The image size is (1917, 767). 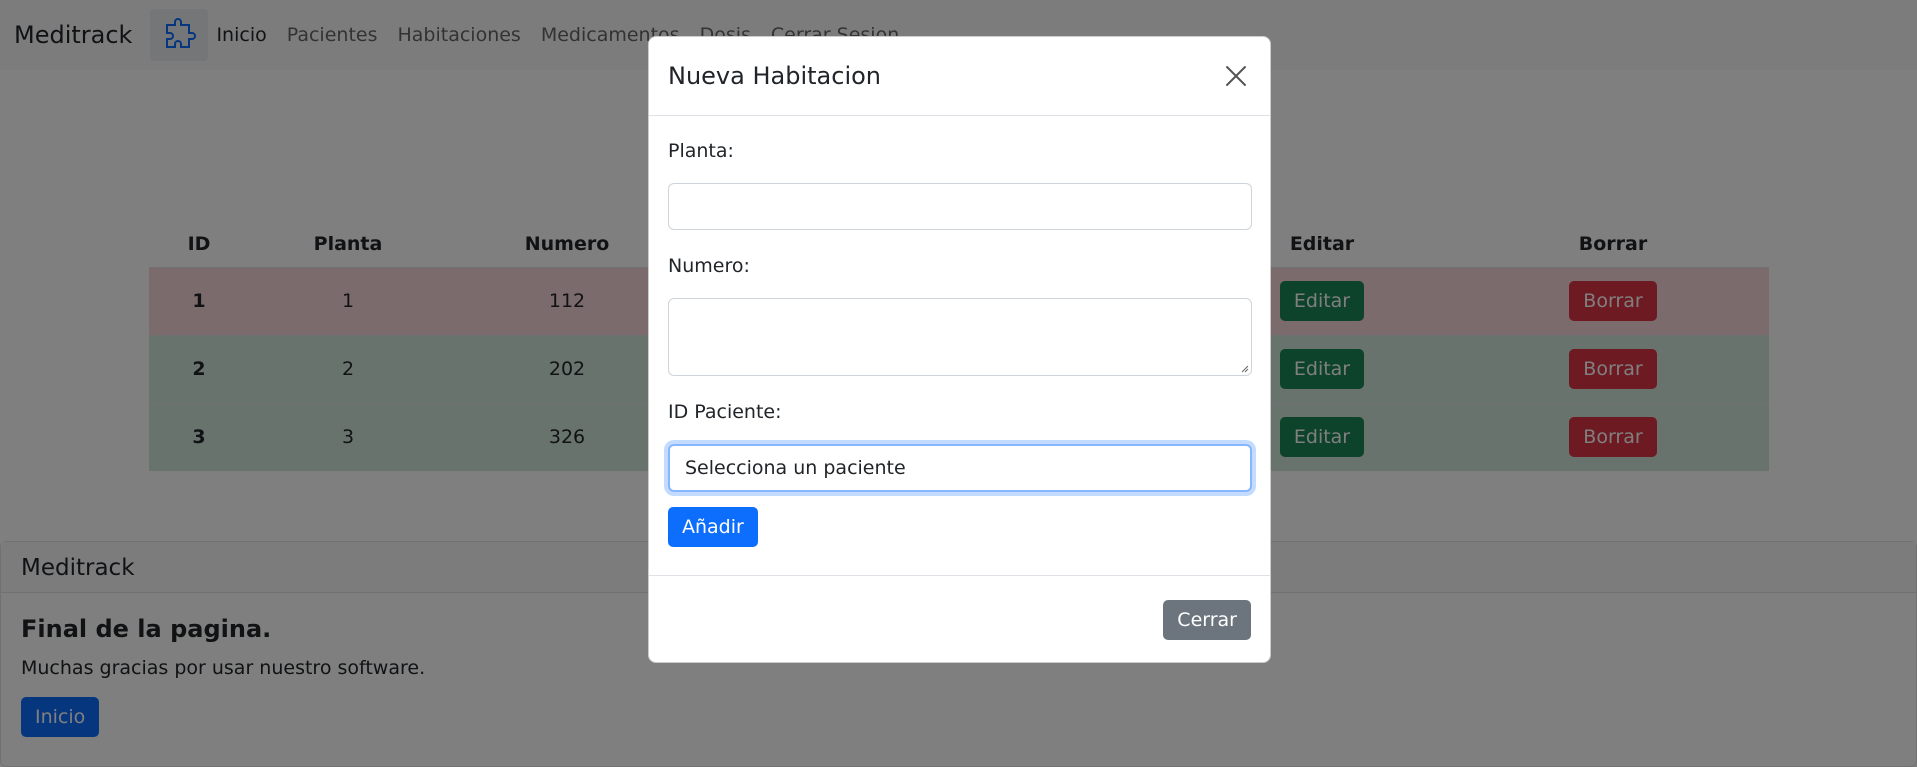 I want to click on paciente-label: ID Paciente:, so click(x=725, y=412).